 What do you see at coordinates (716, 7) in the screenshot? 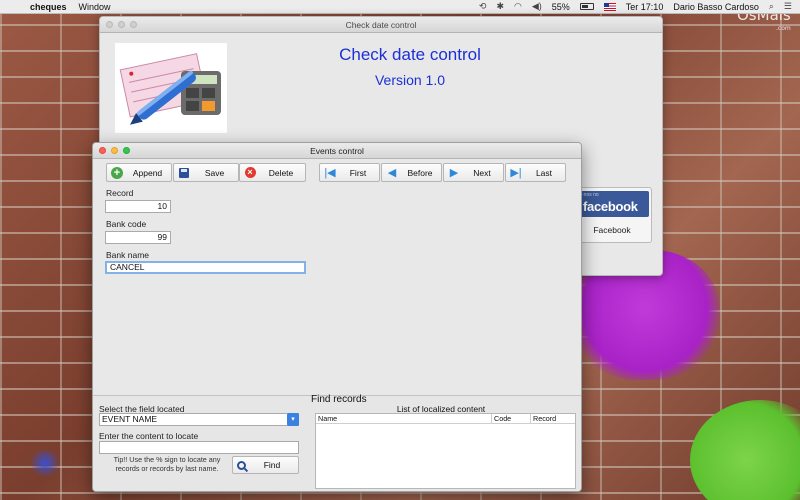
I see `menu-user-name: Dario Basso Cardoso` at bounding box center [716, 7].